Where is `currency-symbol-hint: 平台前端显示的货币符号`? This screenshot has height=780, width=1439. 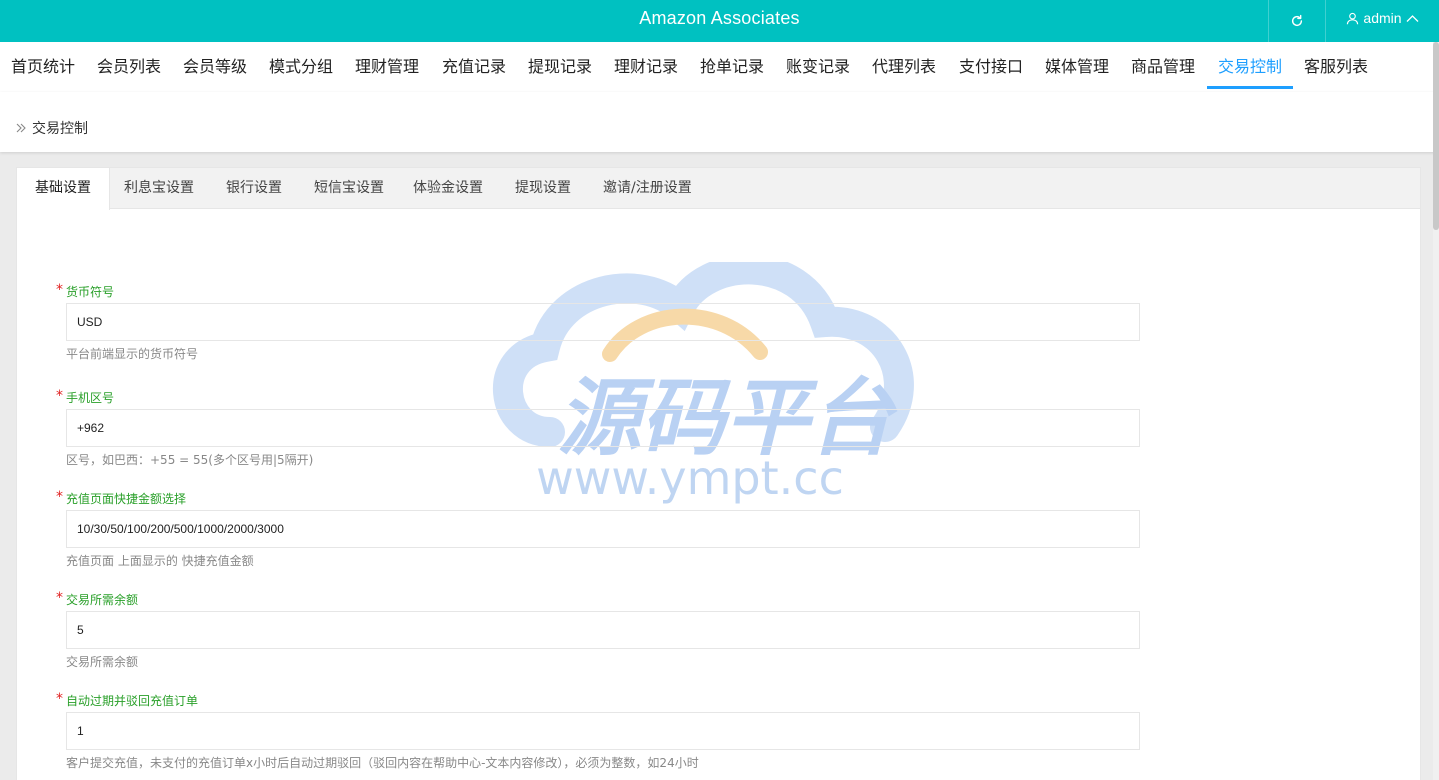
currency-symbol-hint: 平台前端显示的货币符号 is located at coordinates (132, 354).